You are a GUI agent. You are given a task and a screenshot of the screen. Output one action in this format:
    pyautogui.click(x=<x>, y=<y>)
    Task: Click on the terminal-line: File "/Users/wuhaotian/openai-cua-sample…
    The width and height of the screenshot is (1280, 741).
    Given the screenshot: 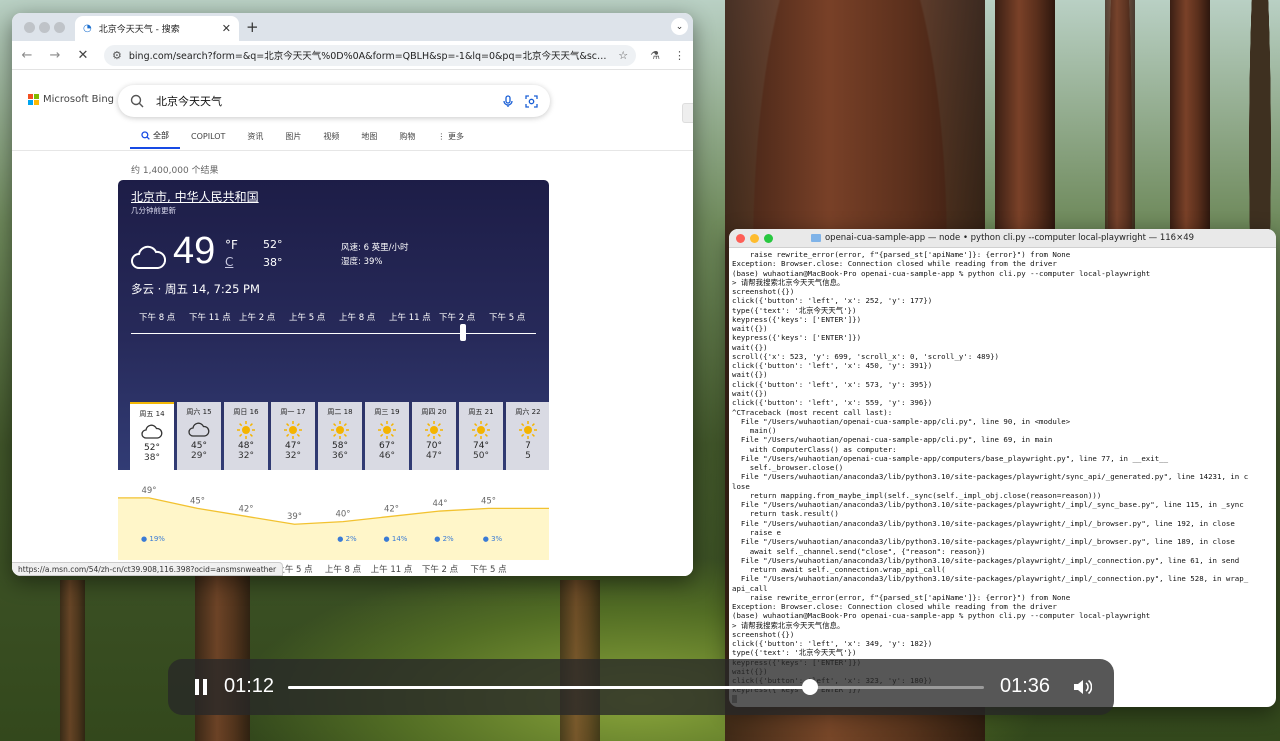 What is the action you would take?
    pyautogui.click(x=950, y=458)
    